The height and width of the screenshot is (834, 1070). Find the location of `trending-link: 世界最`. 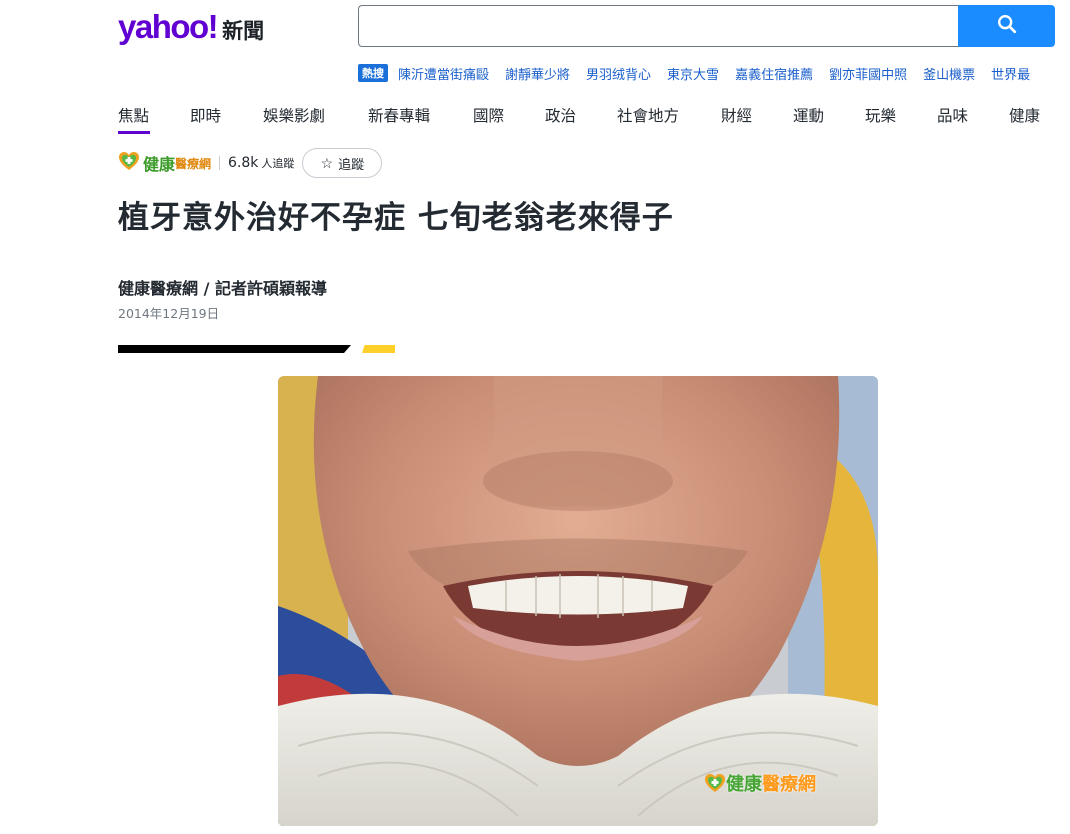

trending-link: 世界最 is located at coordinates (1010, 73).